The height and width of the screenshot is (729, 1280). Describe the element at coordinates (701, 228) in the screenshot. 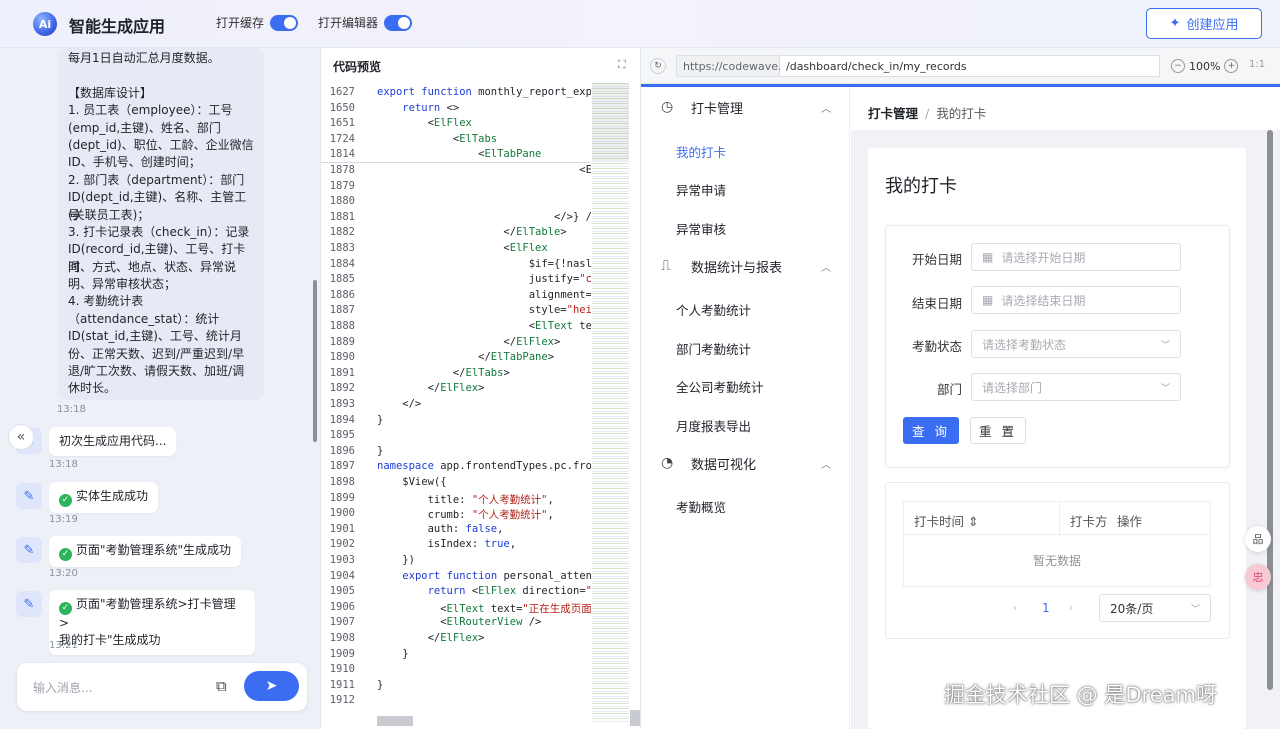

I see `sidebar-item-exception-review: 异常审核` at that location.